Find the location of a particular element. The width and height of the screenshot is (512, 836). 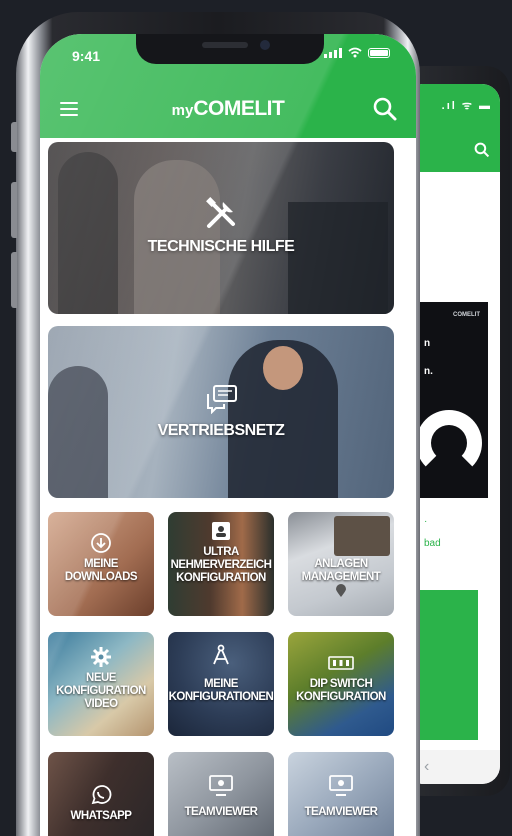

banner-vertriebsnetz: VERTRIEBSNETZ is located at coordinates (221, 412).